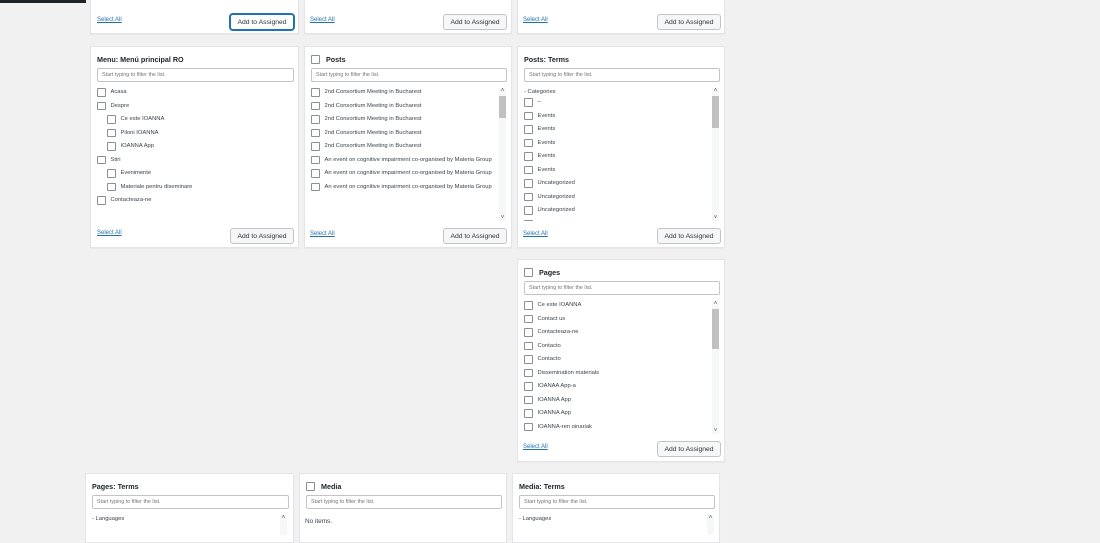 This screenshot has height=543, width=1100. What do you see at coordinates (616, 426) in the screenshot?
I see `list-item: IOANNA-ren oinariak` at bounding box center [616, 426].